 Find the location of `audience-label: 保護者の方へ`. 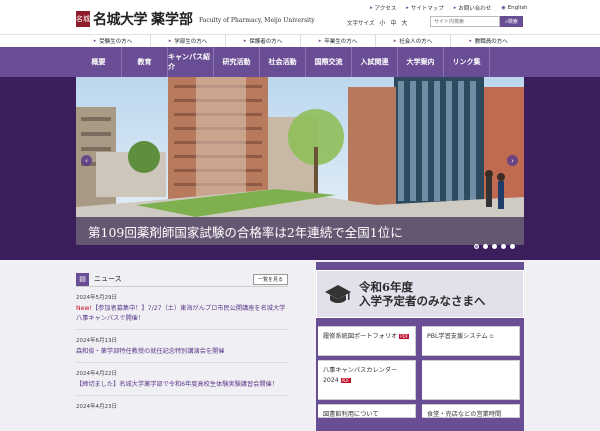

audience-label: 保護者の方へ is located at coordinates (266, 42).